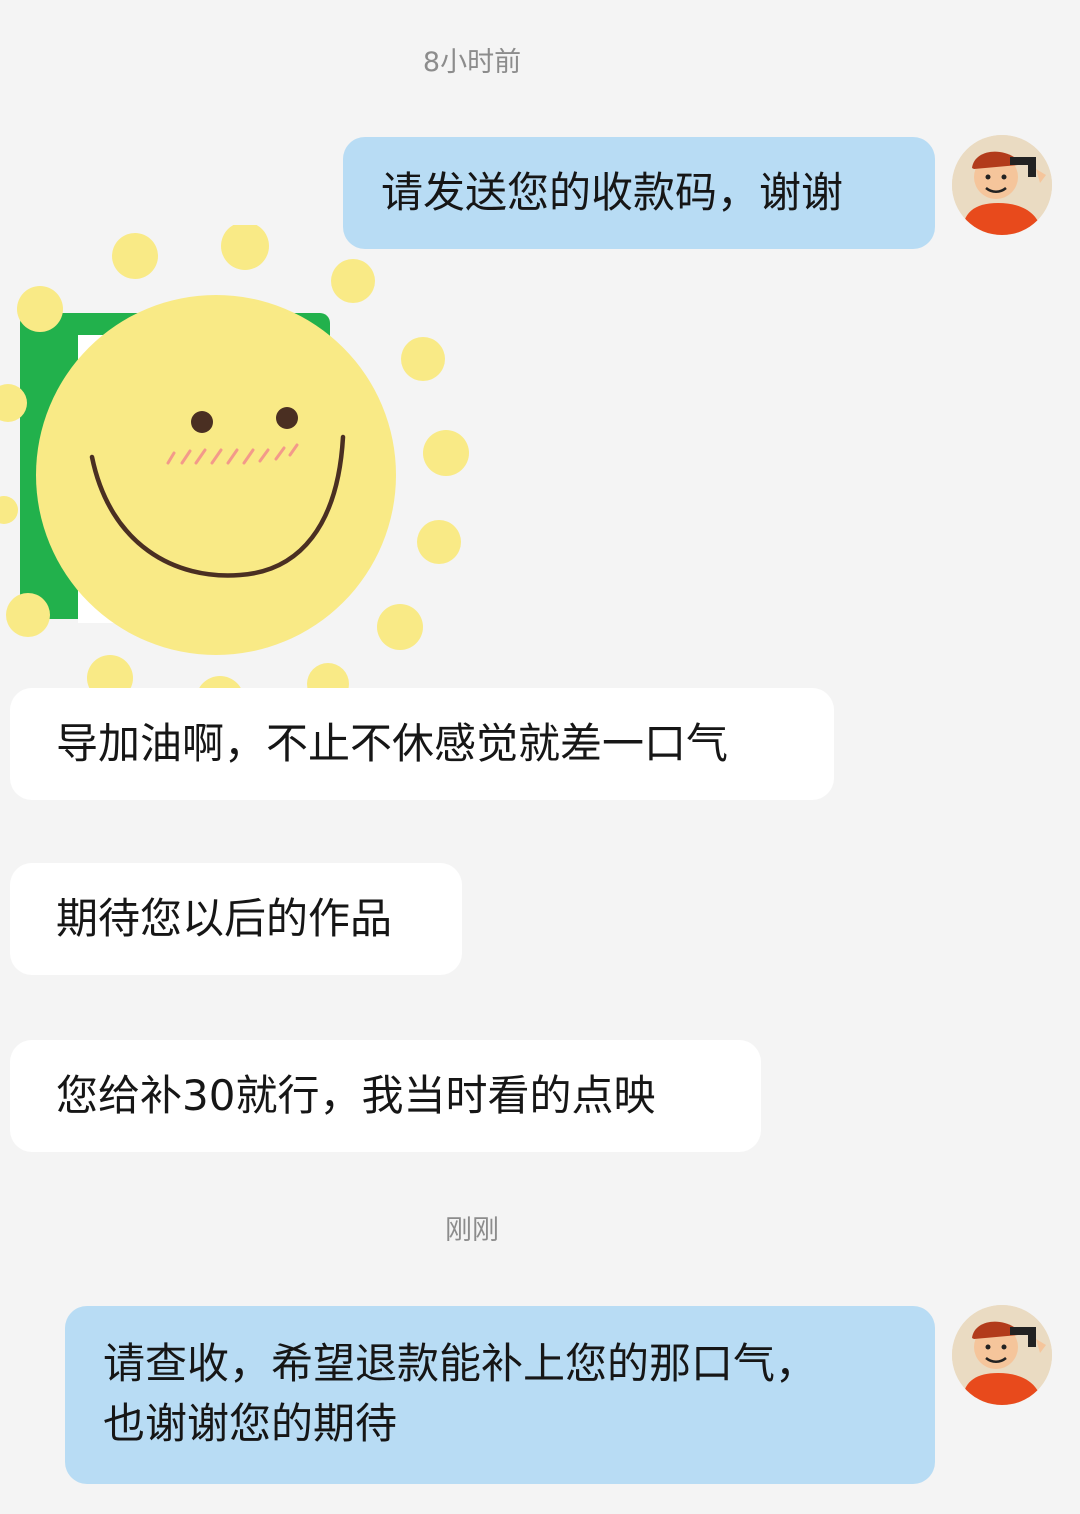  I want to click on sticker-image-message, so click(240, 473).